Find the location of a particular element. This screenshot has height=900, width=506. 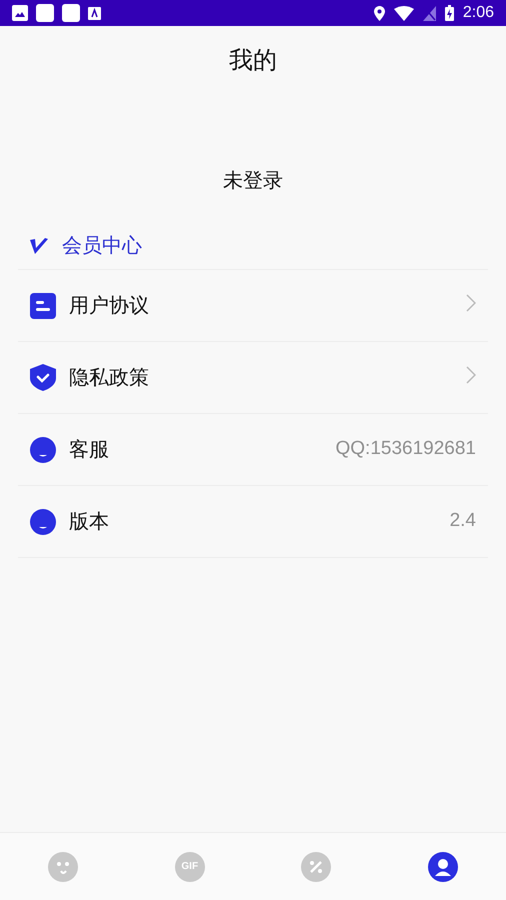

menu-row: 版本 2.4 is located at coordinates (253, 522).